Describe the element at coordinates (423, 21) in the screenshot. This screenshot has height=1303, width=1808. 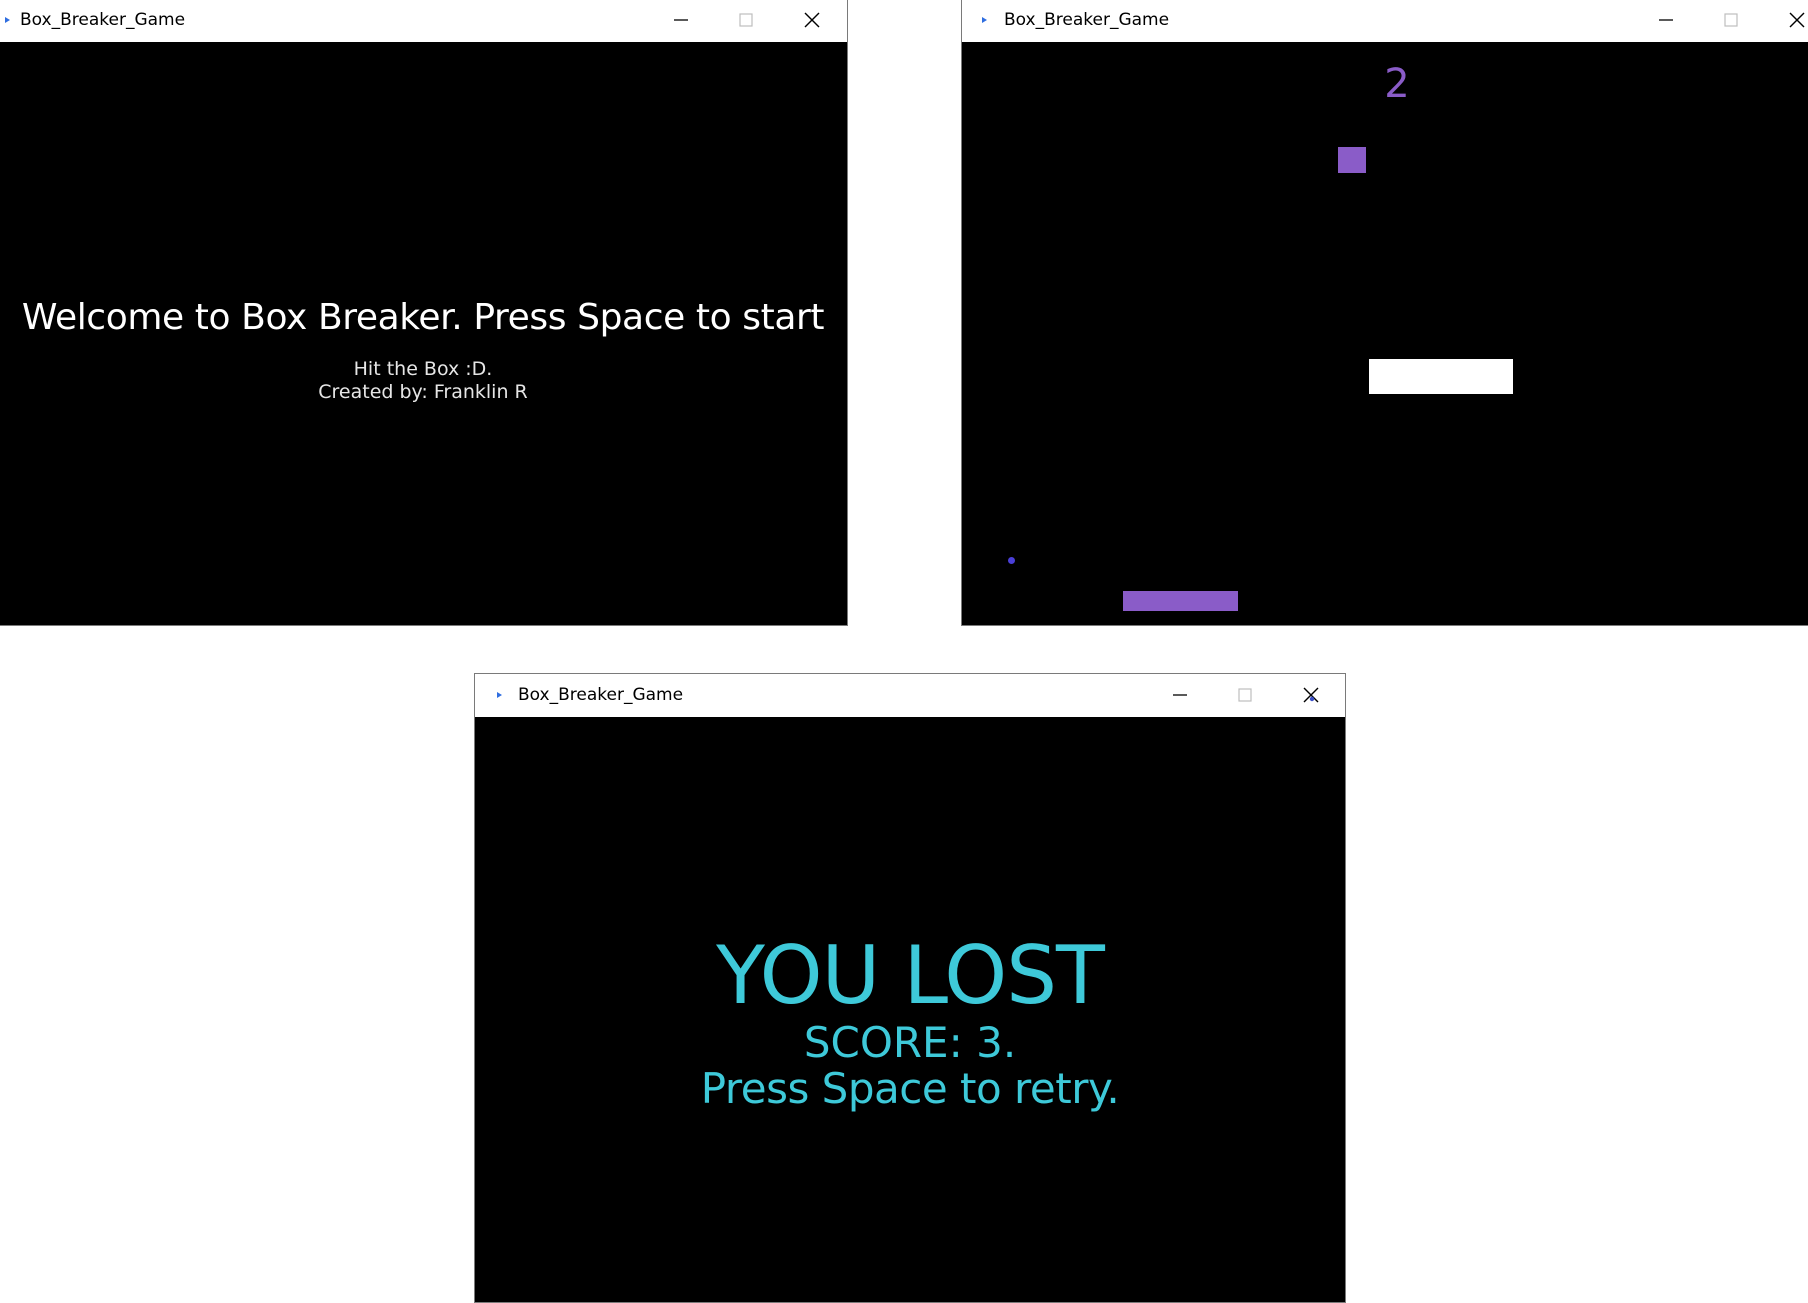
I see `start-titlebar: Box_Breaker_Game` at that location.